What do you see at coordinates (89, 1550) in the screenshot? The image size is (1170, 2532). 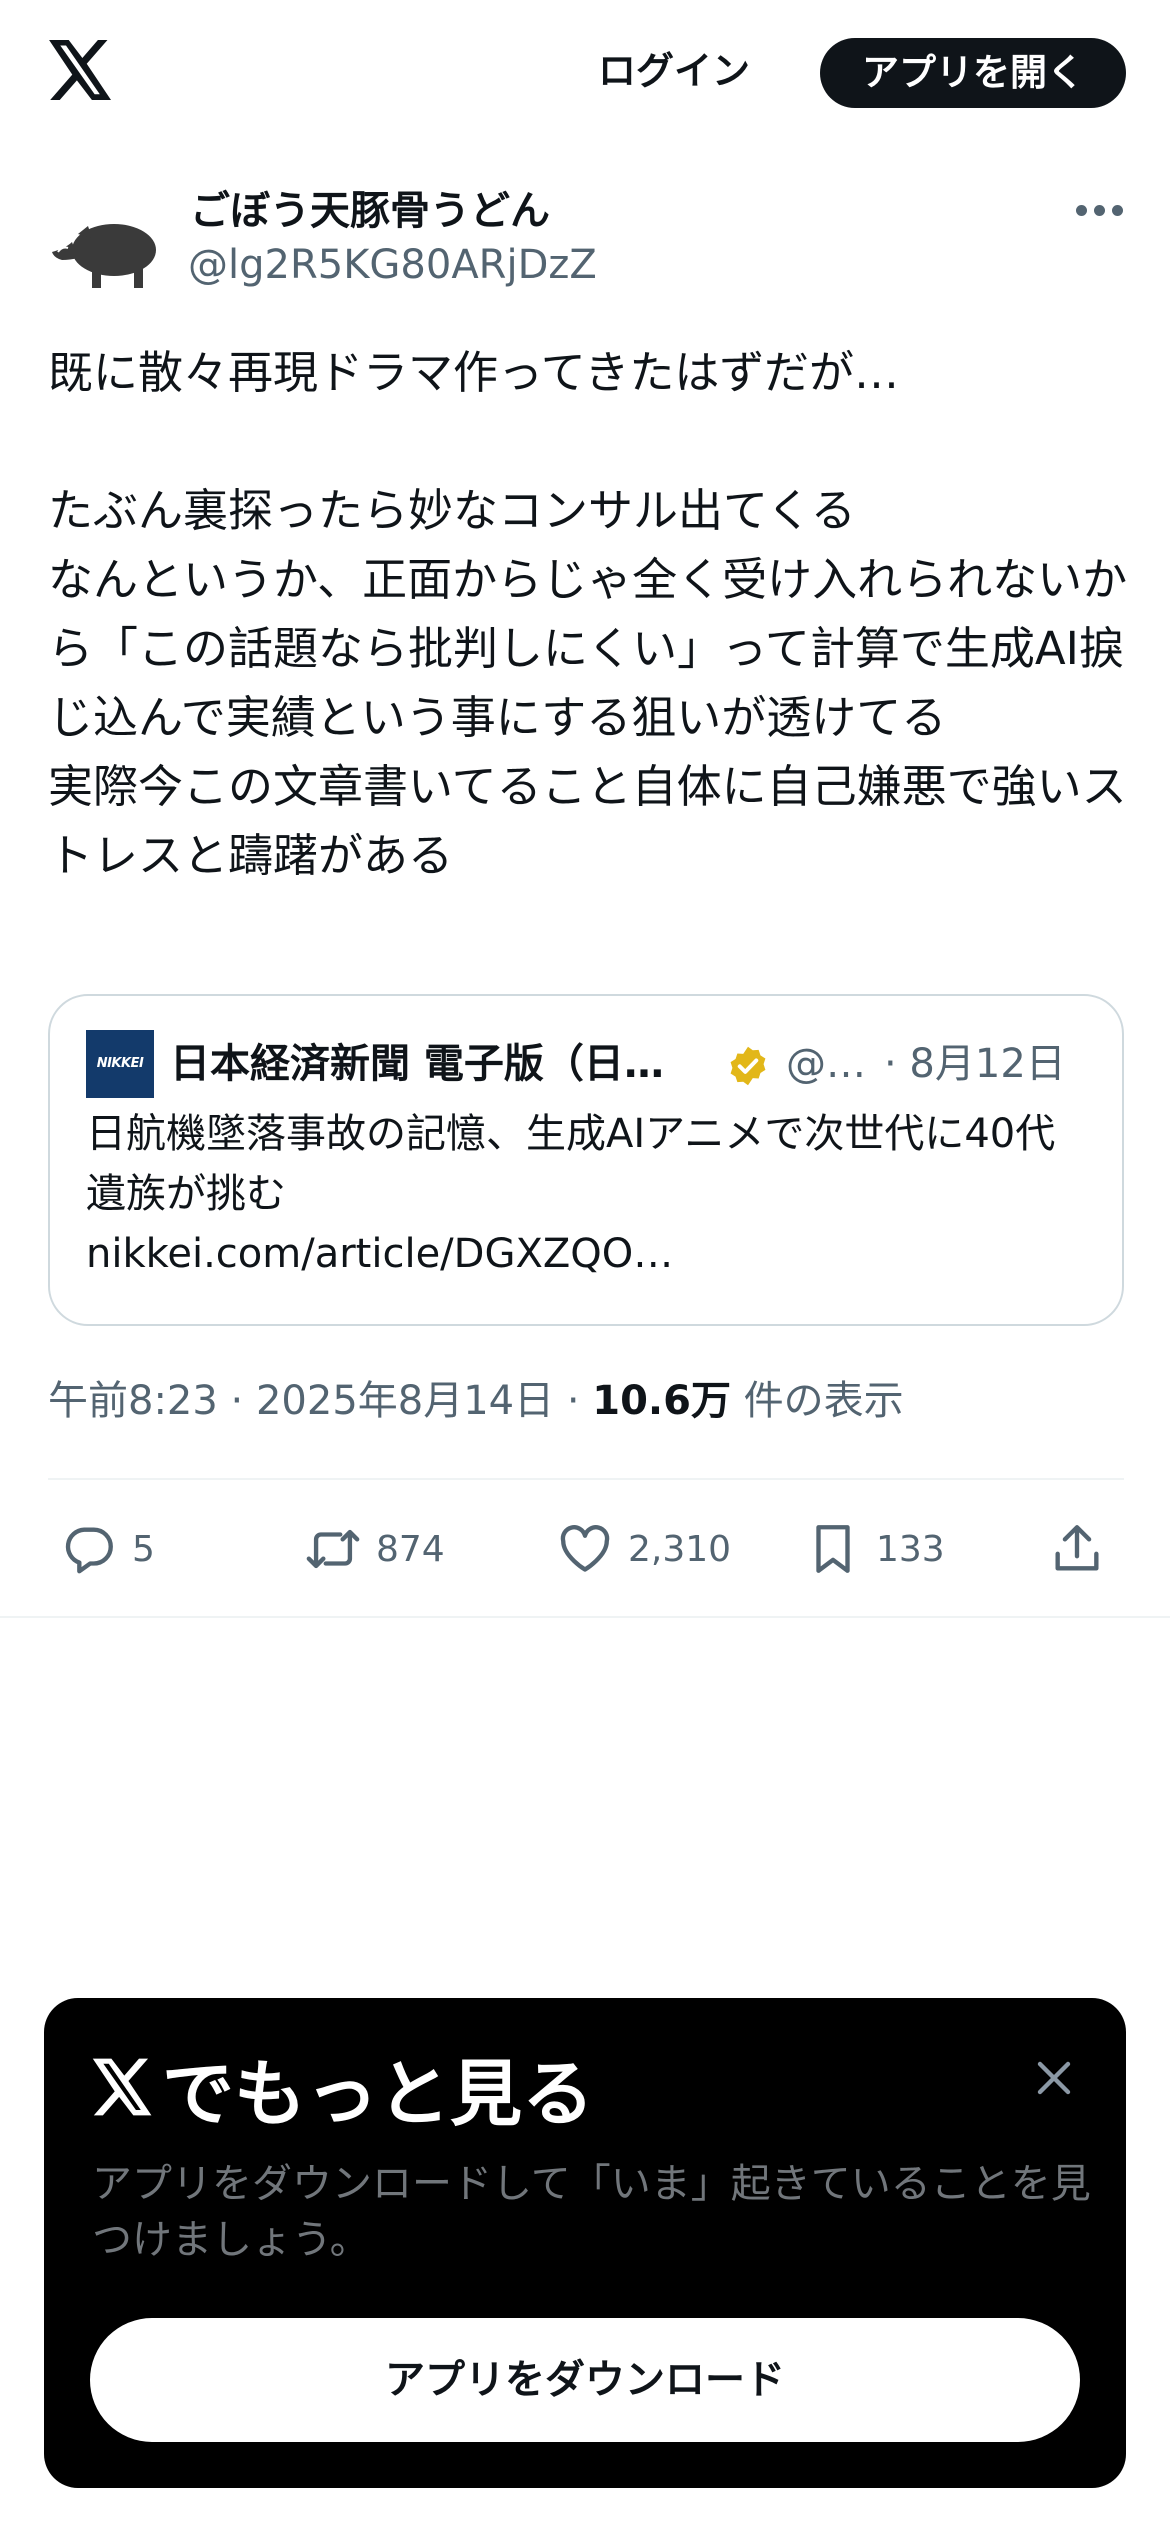 I see `reply-icon` at bounding box center [89, 1550].